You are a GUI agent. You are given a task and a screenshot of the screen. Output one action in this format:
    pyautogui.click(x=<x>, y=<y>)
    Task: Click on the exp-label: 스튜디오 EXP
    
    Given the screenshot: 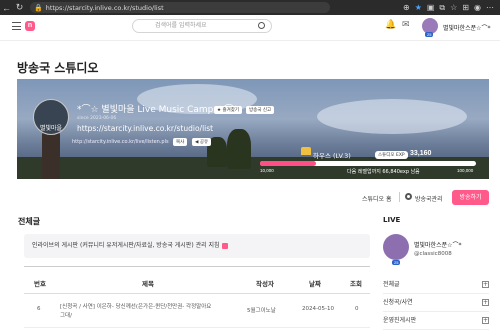 What is the action you would take?
    pyautogui.click(x=391, y=155)
    